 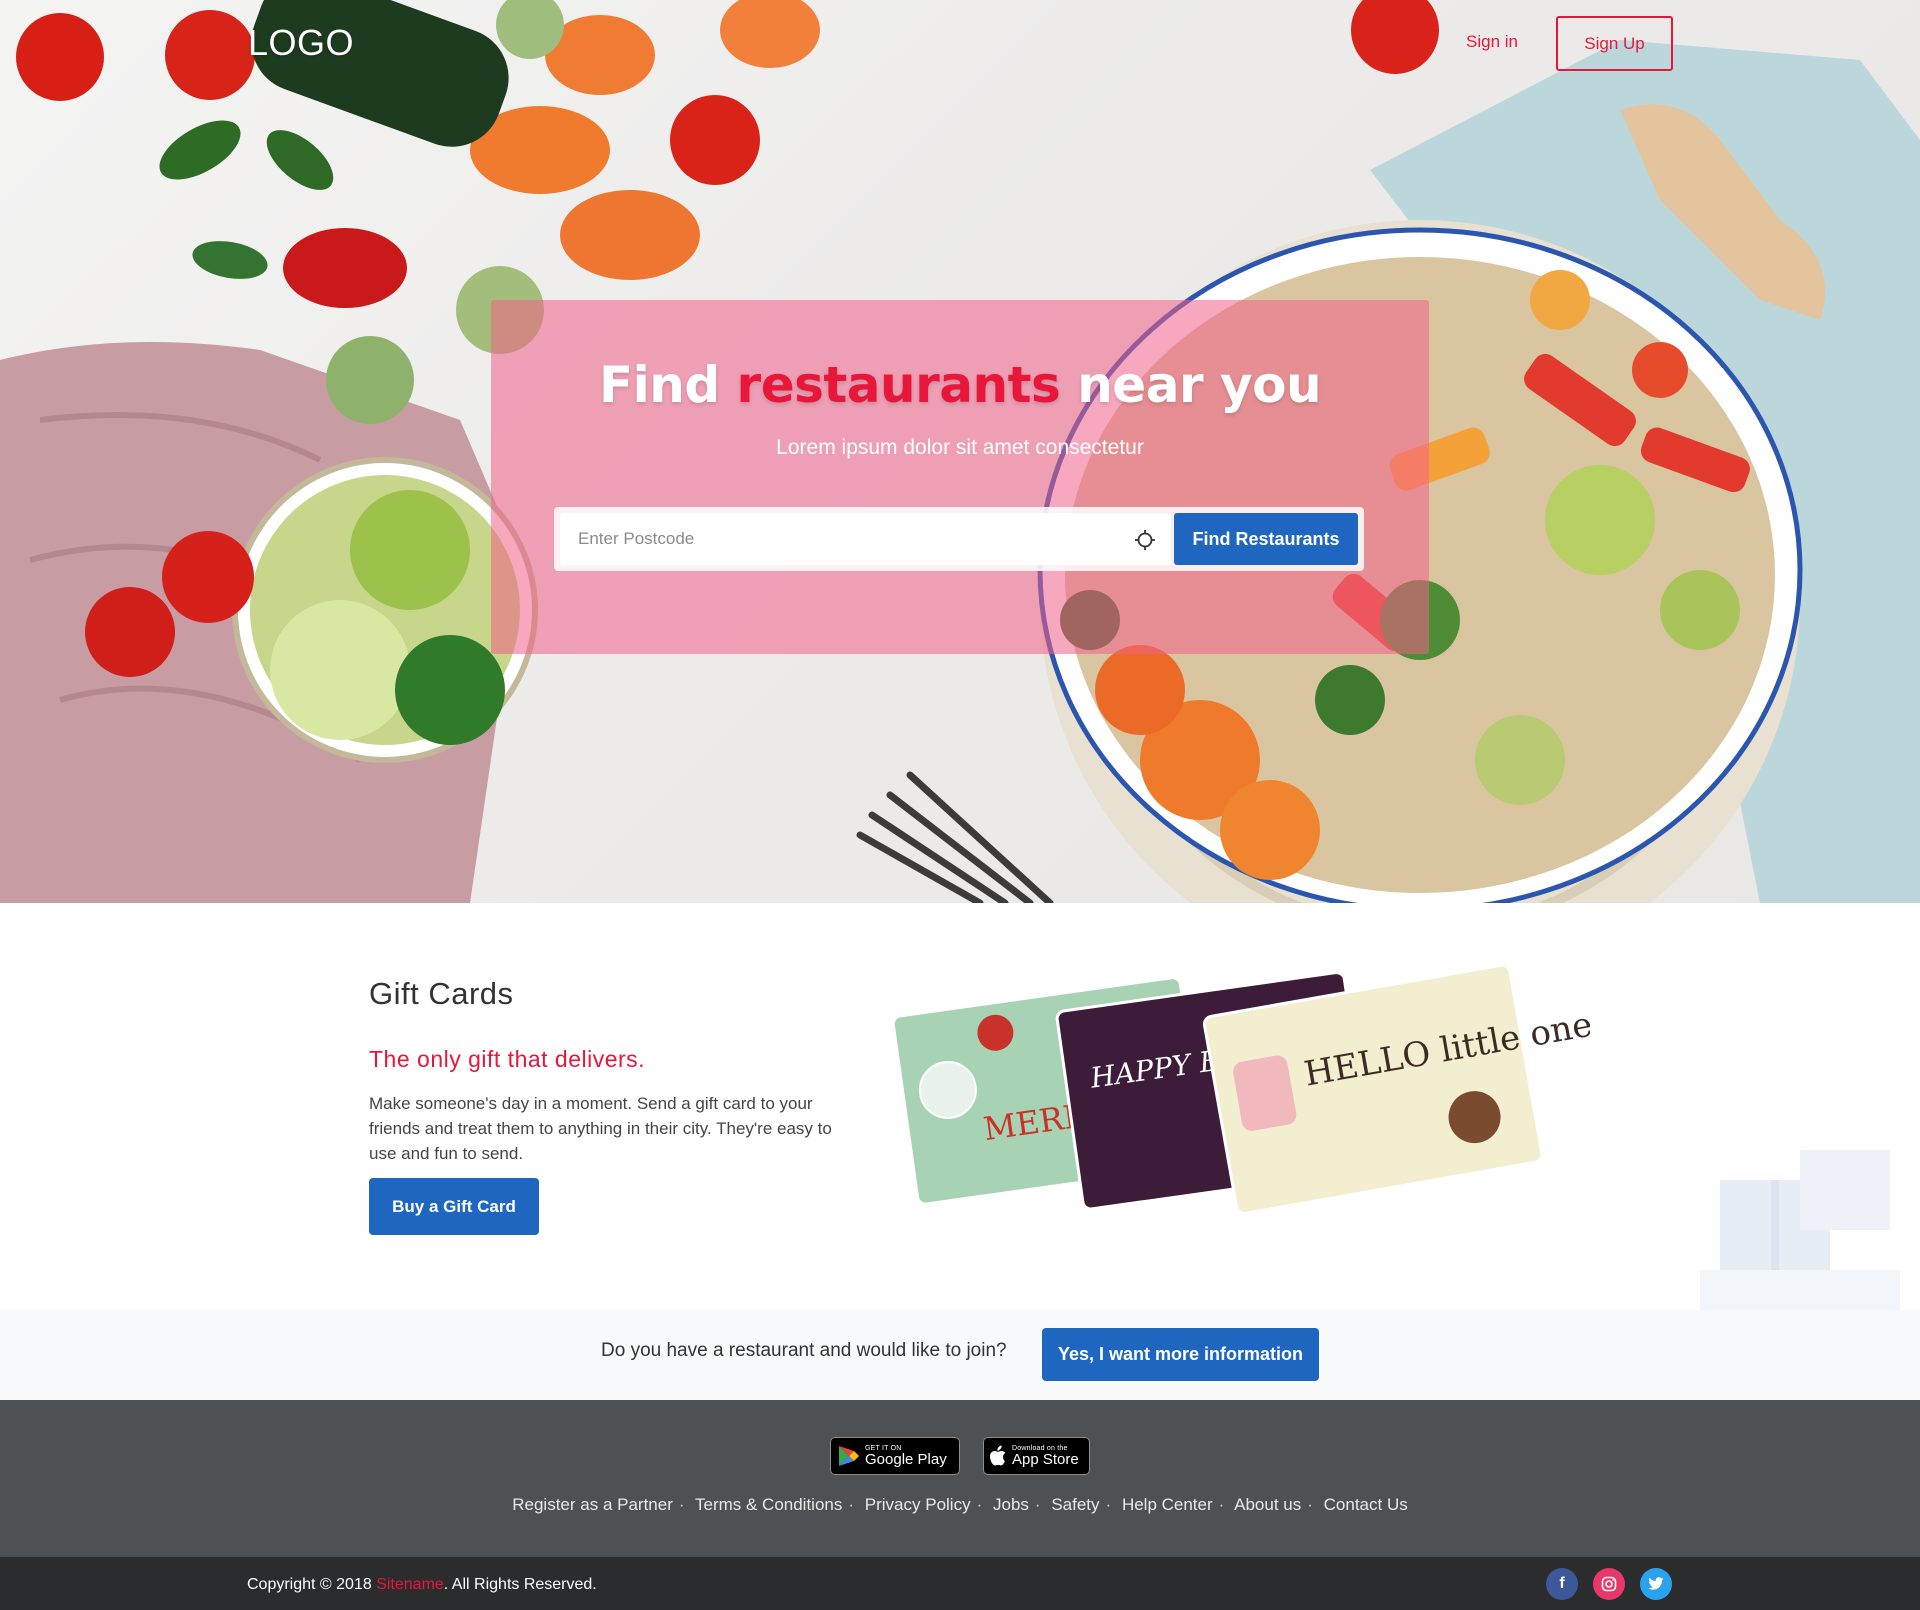 What do you see at coordinates (507, 1059) in the screenshot?
I see `gift-cards-tagline: The only gift that delivers.` at bounding box center [507, 1059].